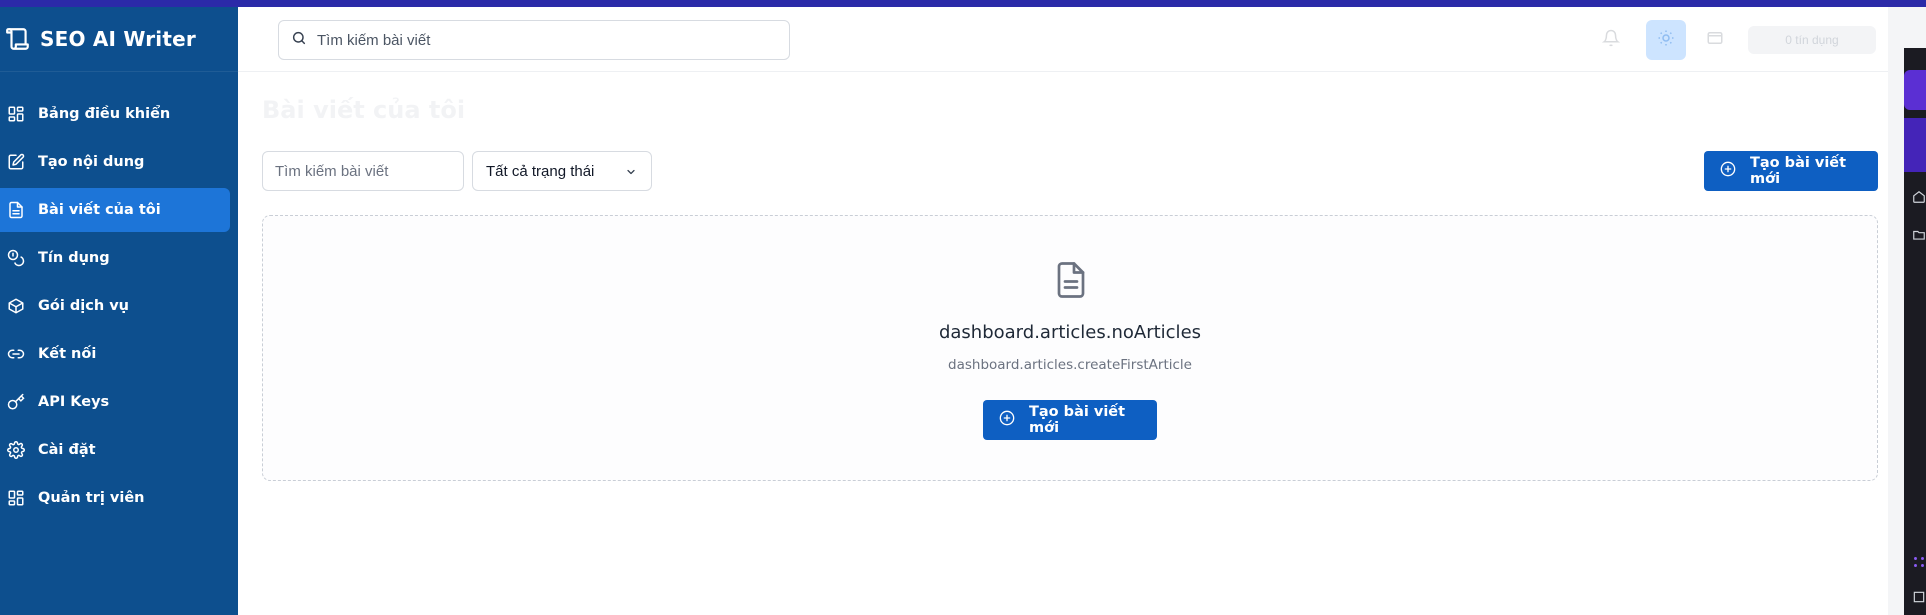 This screenshot has width=1926, height=615. Describe the element at coordinates (1611, 39) in the screenshot. I see `bell-icon` at that location.